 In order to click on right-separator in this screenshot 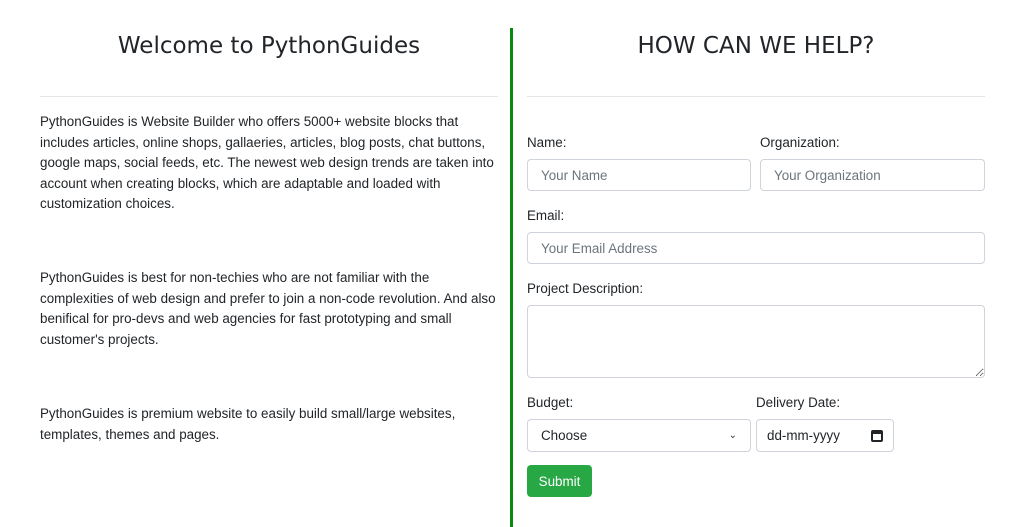, I will do `click(756, 96)`.